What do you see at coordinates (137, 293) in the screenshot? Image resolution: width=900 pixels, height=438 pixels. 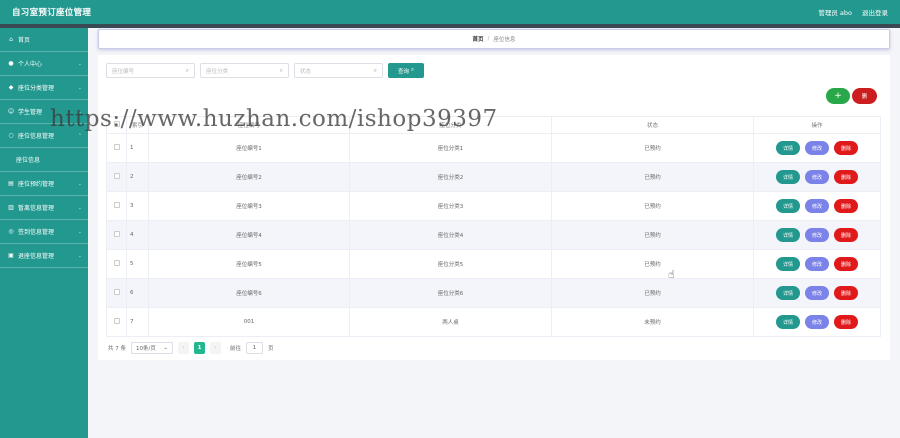 I see `row-index: 6` at bounding box center [137, 293].